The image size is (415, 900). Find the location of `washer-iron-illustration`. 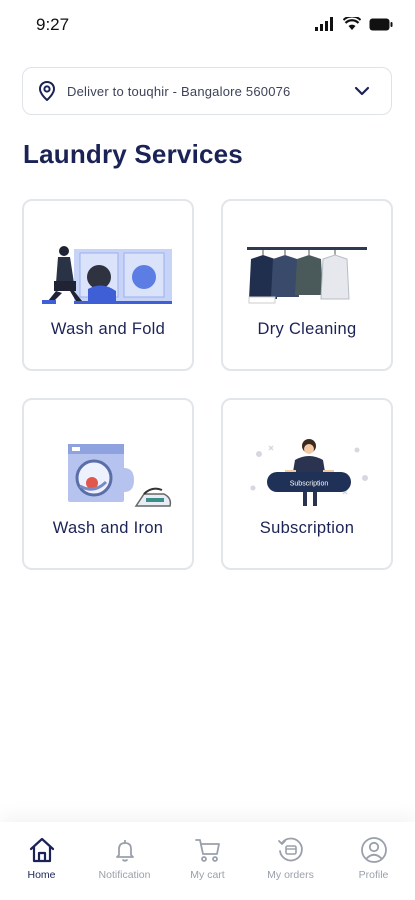

washer-iron-illustration is located at coordinates (120, 475).